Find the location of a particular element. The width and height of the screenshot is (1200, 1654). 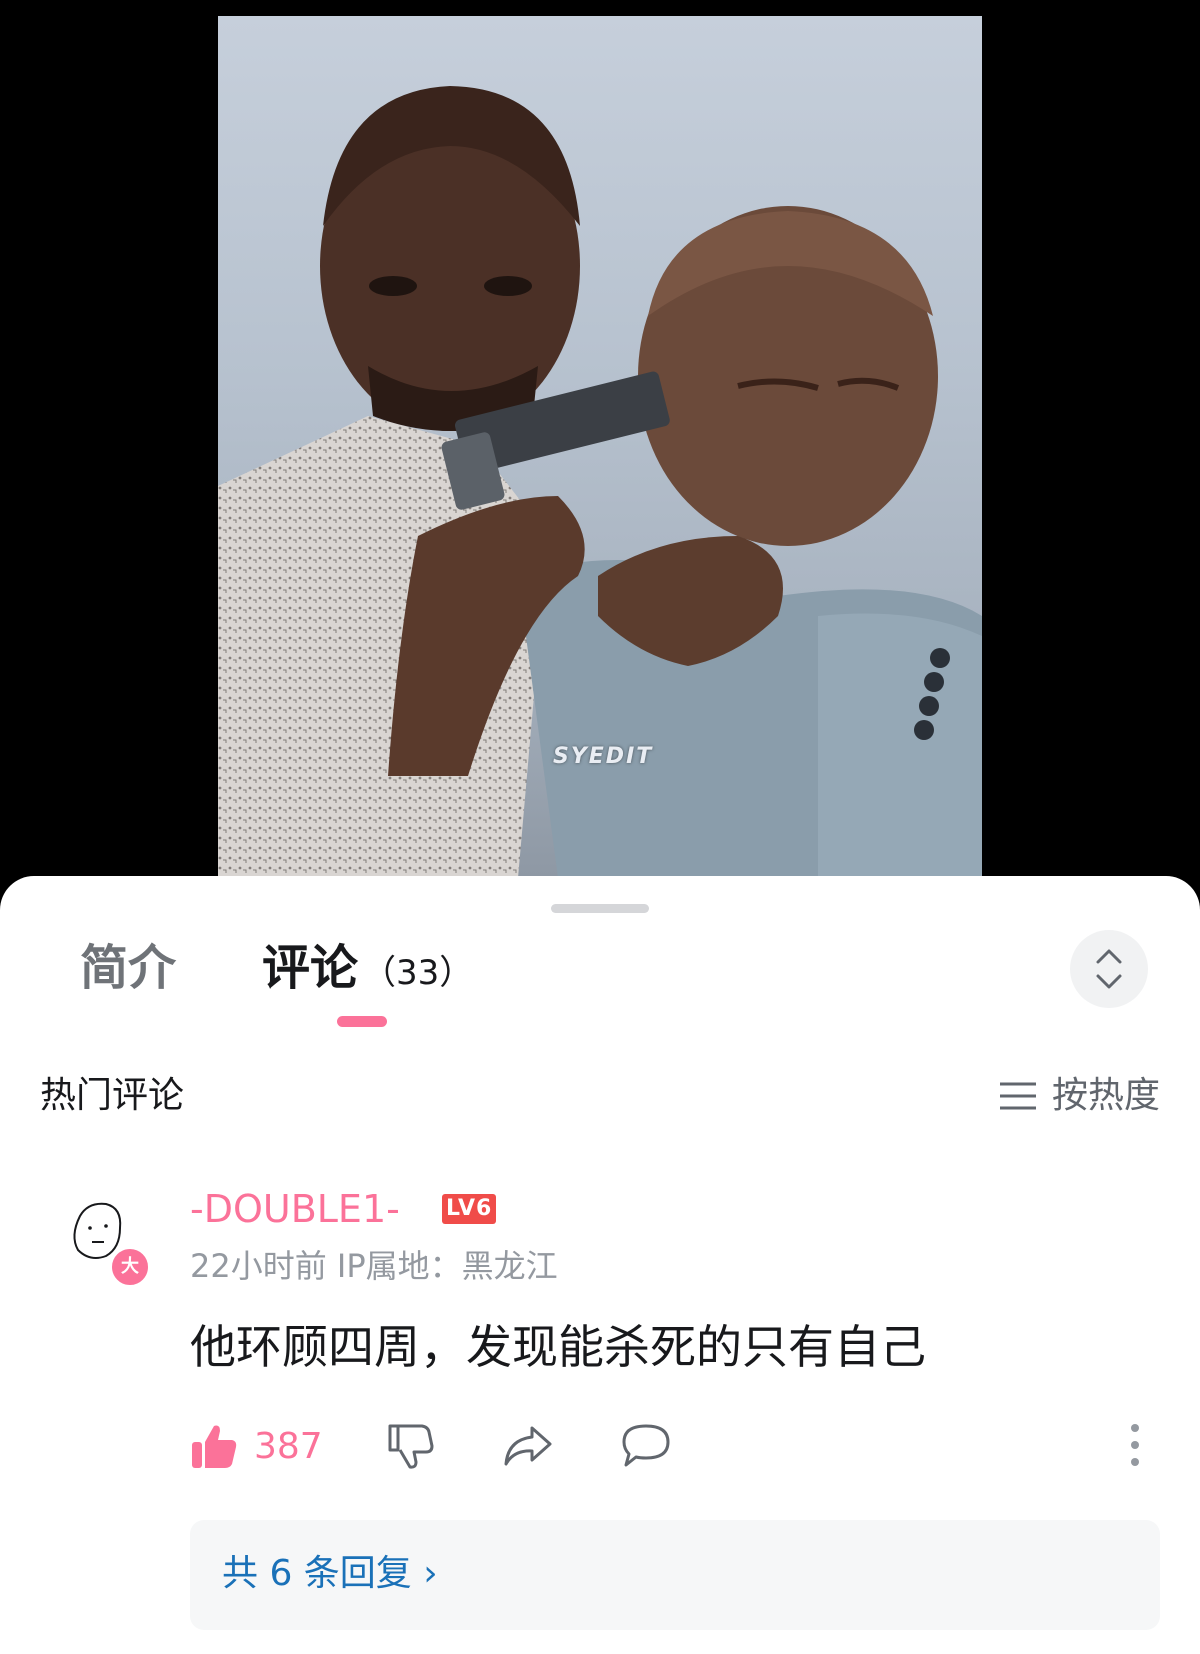

thumbs-up-icon is located at coordinates (214, 1446).